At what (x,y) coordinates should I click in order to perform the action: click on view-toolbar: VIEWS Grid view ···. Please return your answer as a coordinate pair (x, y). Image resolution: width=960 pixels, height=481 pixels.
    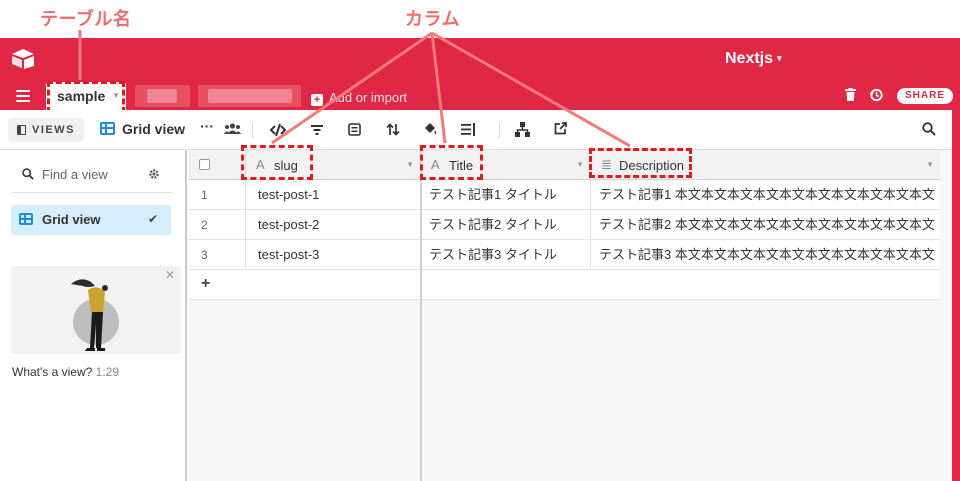
    Looking at the image, I should click on (476, 130).